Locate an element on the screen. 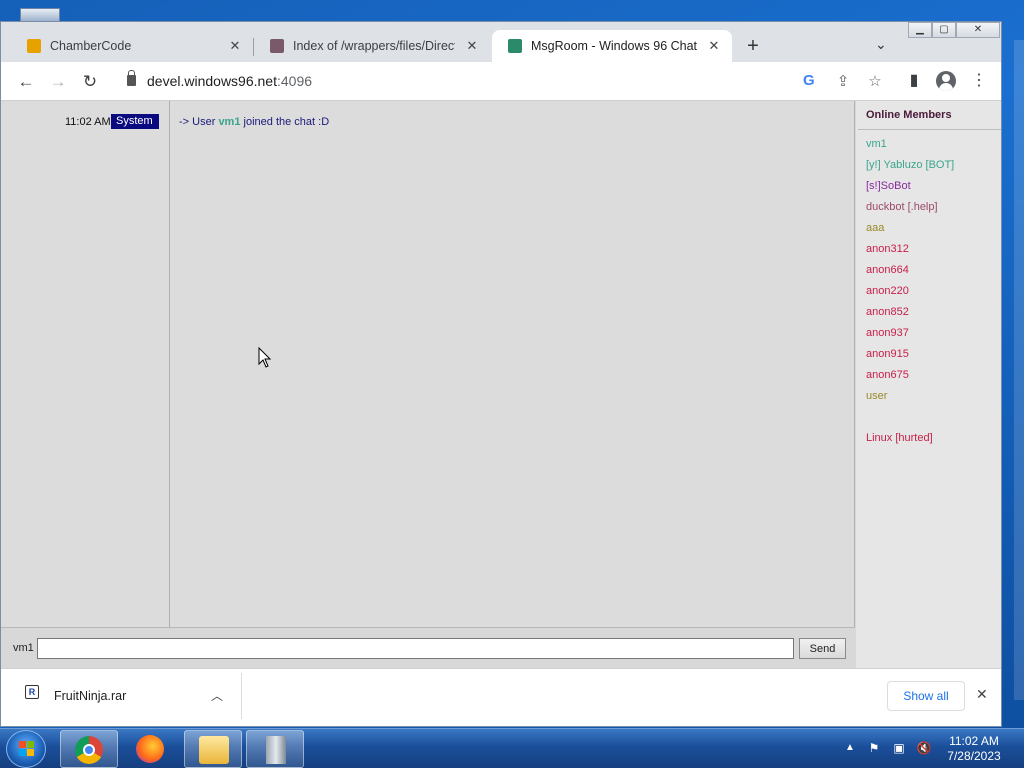 The width and height of the screenshot is (1024, 768). download-bar: R FruitNinja.rar ︿ Show all ✕ is located at coordinates (501, 697).